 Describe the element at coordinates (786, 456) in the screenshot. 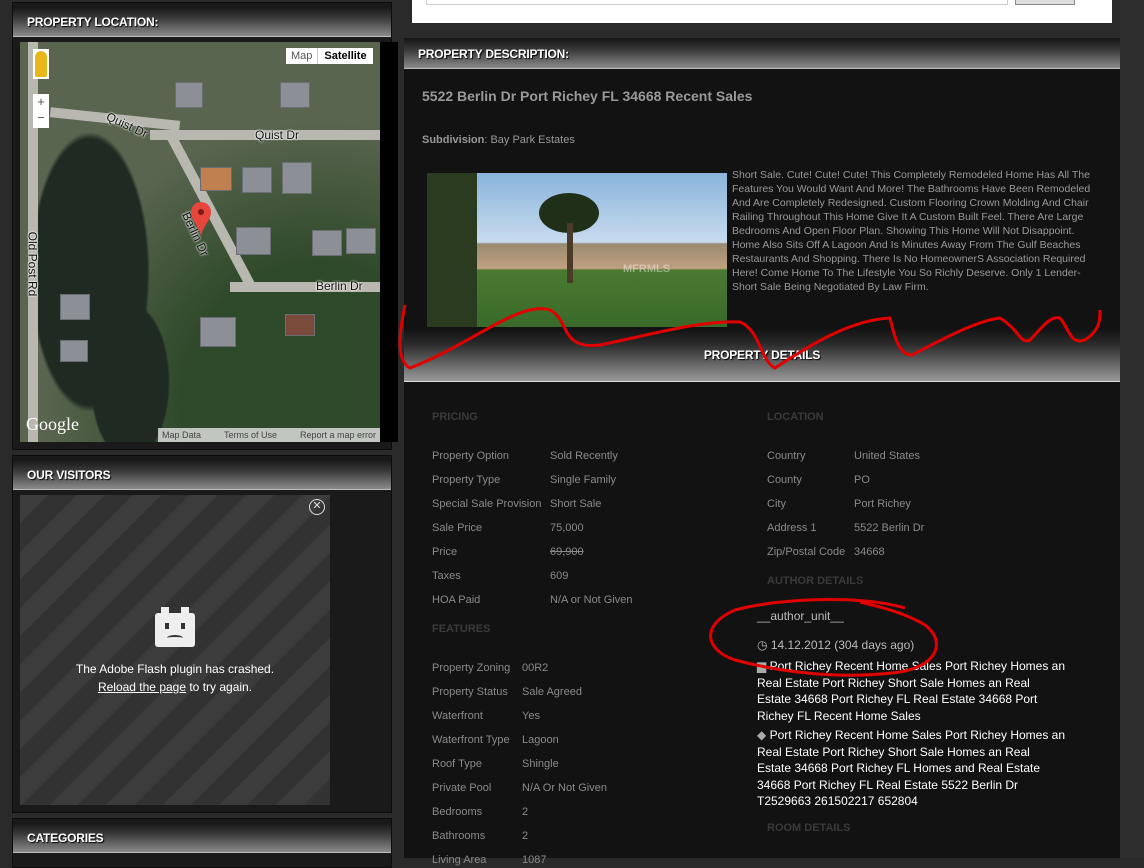

I see `detail-label: Country` at that location.